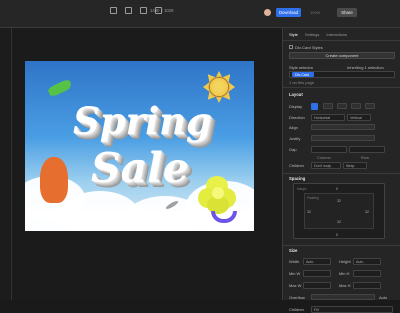 The image size is (400, 313). Describe the element at coordinates (302, 82) in the screenshot. I see `on-page-label: 1 on this page` at that location.